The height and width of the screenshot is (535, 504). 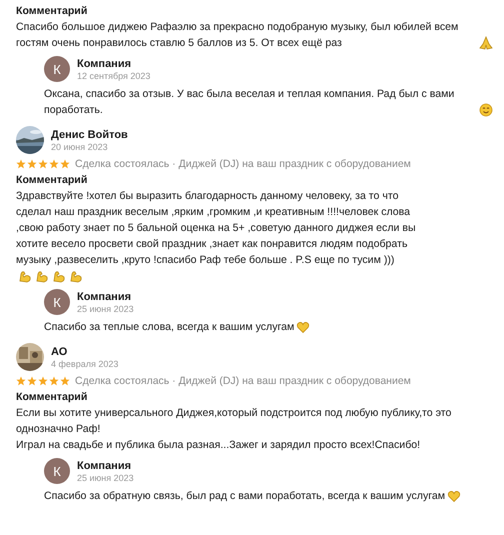 What do you see at coordinates (245, 496) in the screenshot?
I see `reply-text: Спасибо за обратную связь, был рад с вами поработать, всегда к вашим услугам` at bounding box center [245, 496].